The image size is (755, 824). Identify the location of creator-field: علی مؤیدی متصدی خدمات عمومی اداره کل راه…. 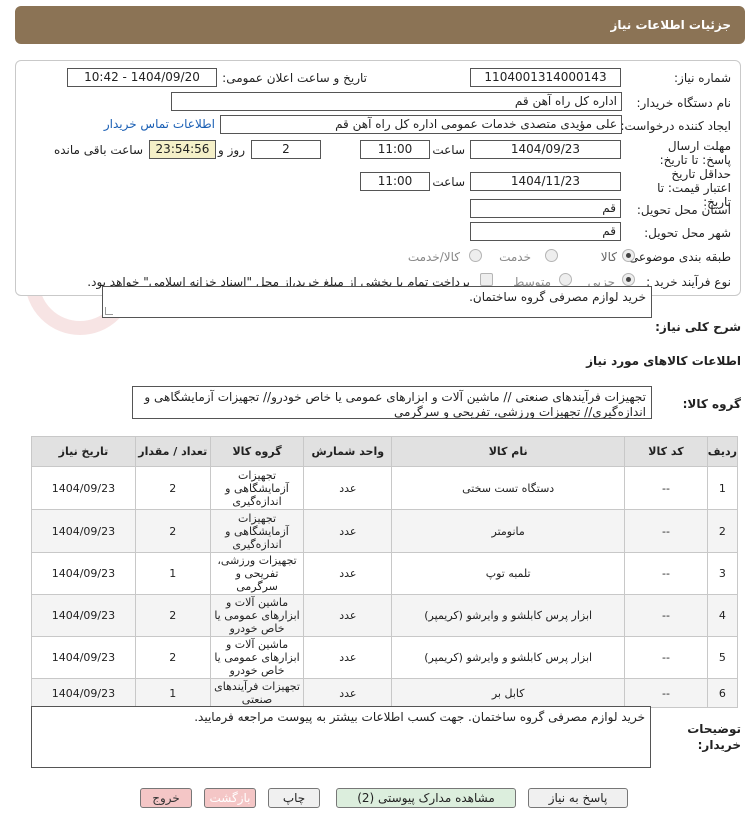
(421, 124).